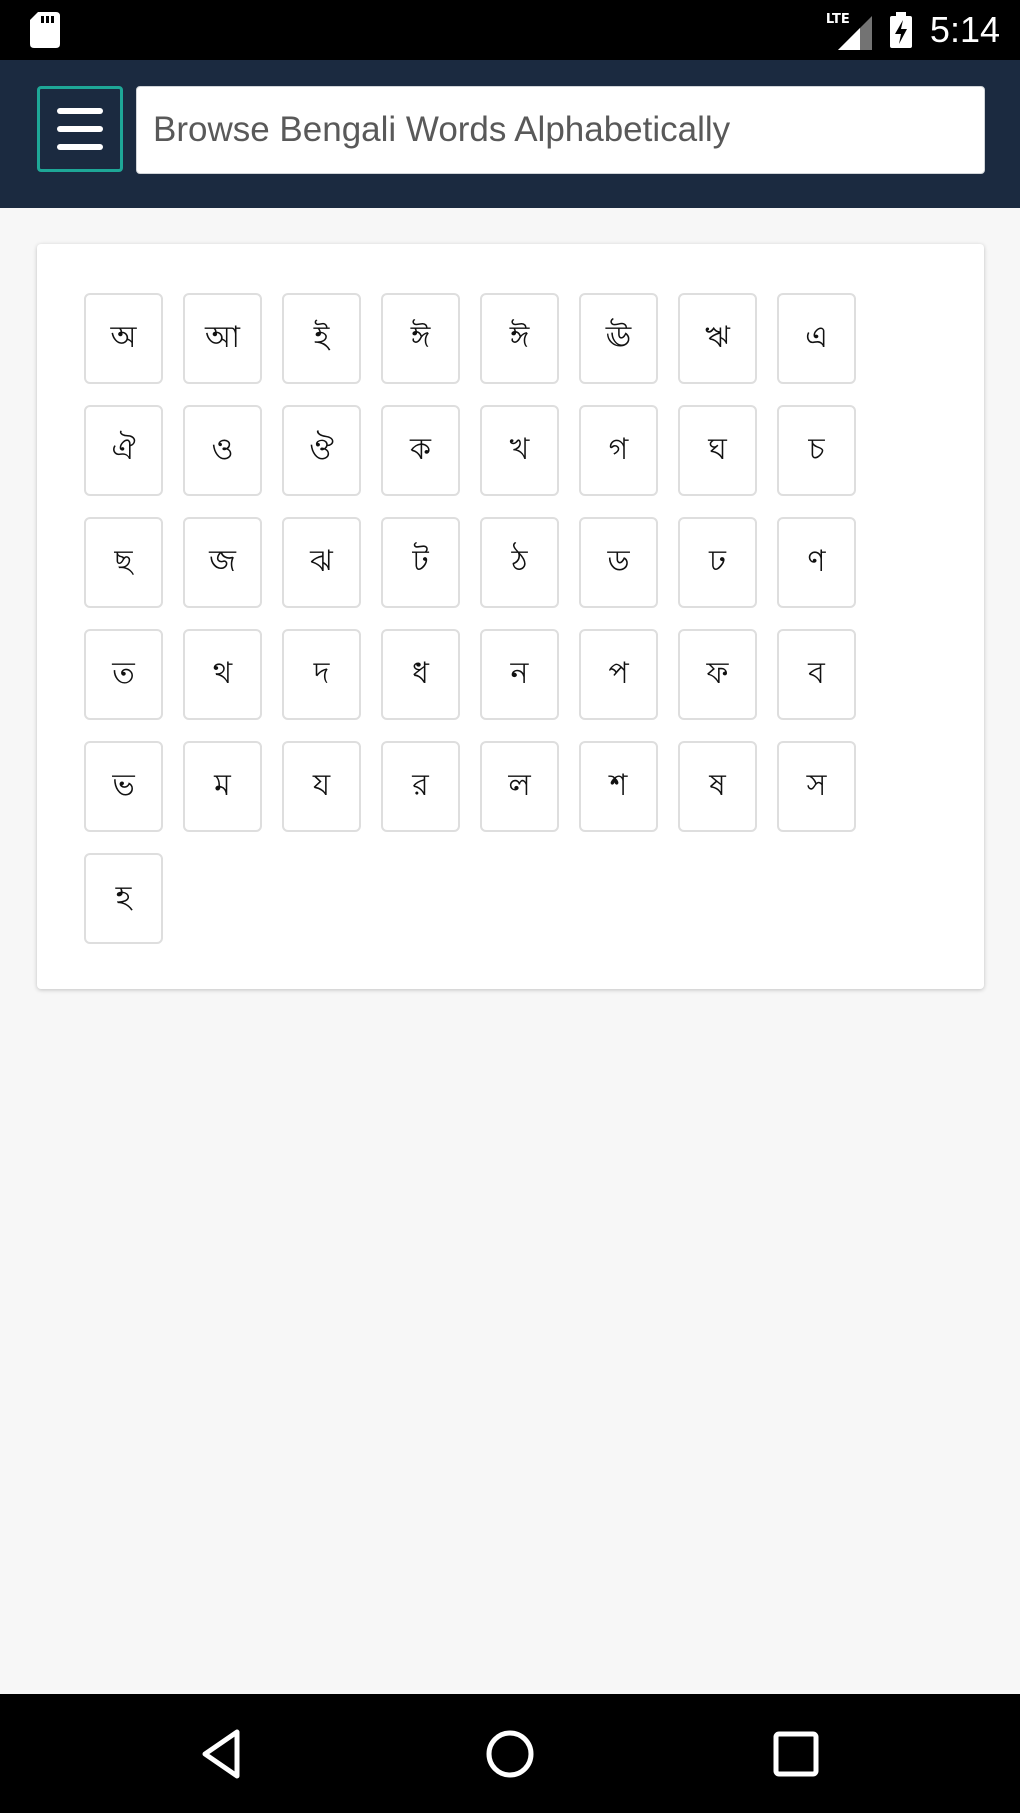 This screenshot has width=1020, height=1813. Describe the element at coordinates (717, 450) in the screenshot. I see `letter-button: ঘ` at that location.